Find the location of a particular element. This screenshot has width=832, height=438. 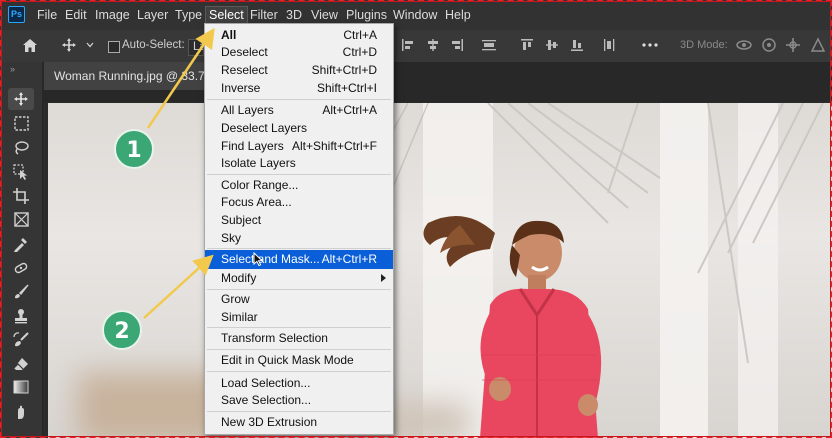

submenu-arrow-icon is located at coordinates (383, 278).